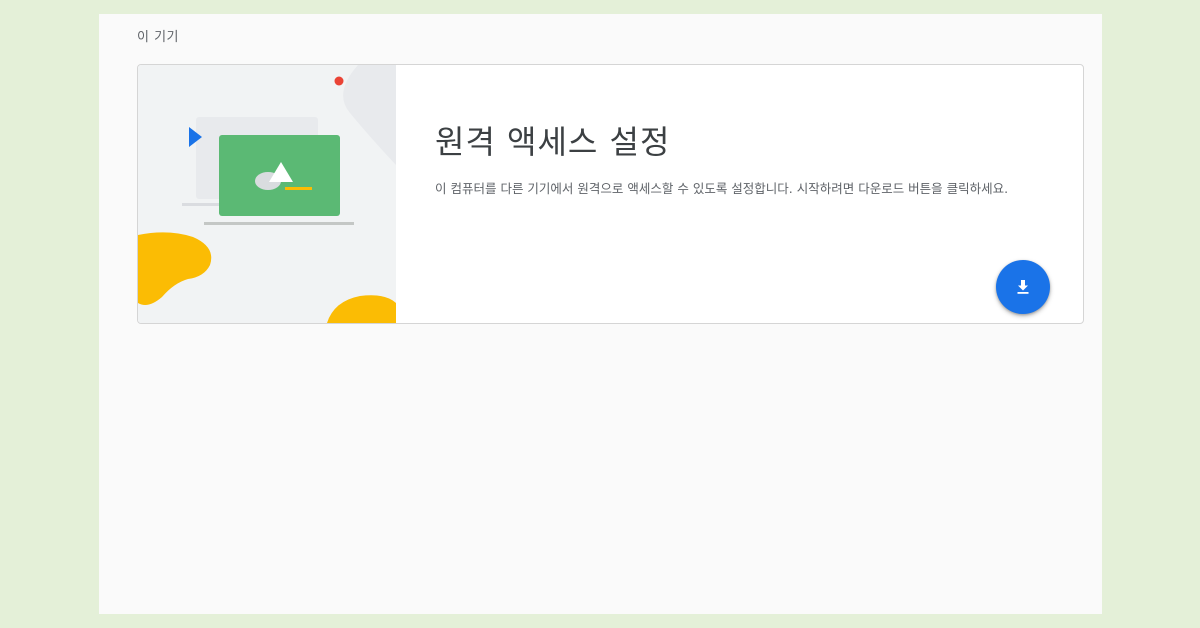 This screenshot has width=1200, height=628. What do you see at coordinates (279, 223) in the screenshot?
I see `laptop-base` at bounding box center [279, 223].